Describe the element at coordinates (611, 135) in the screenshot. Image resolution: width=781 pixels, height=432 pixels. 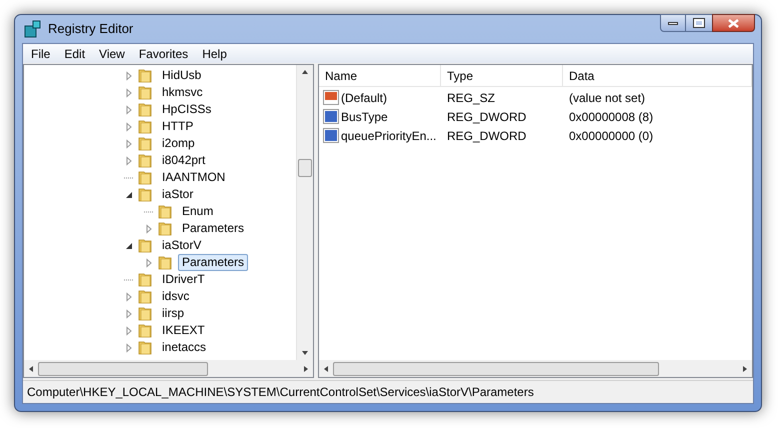
I see `value-data: 0x00000000 (0)` at that location.